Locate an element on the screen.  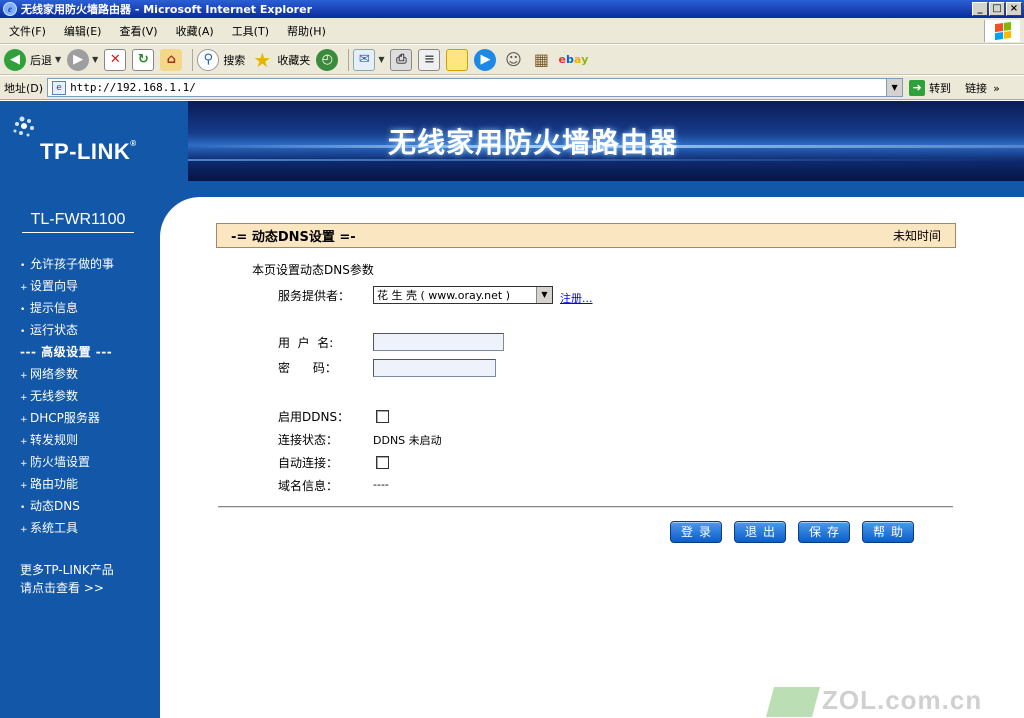
edit-button: ≡ is located at coordinates (429, 59).